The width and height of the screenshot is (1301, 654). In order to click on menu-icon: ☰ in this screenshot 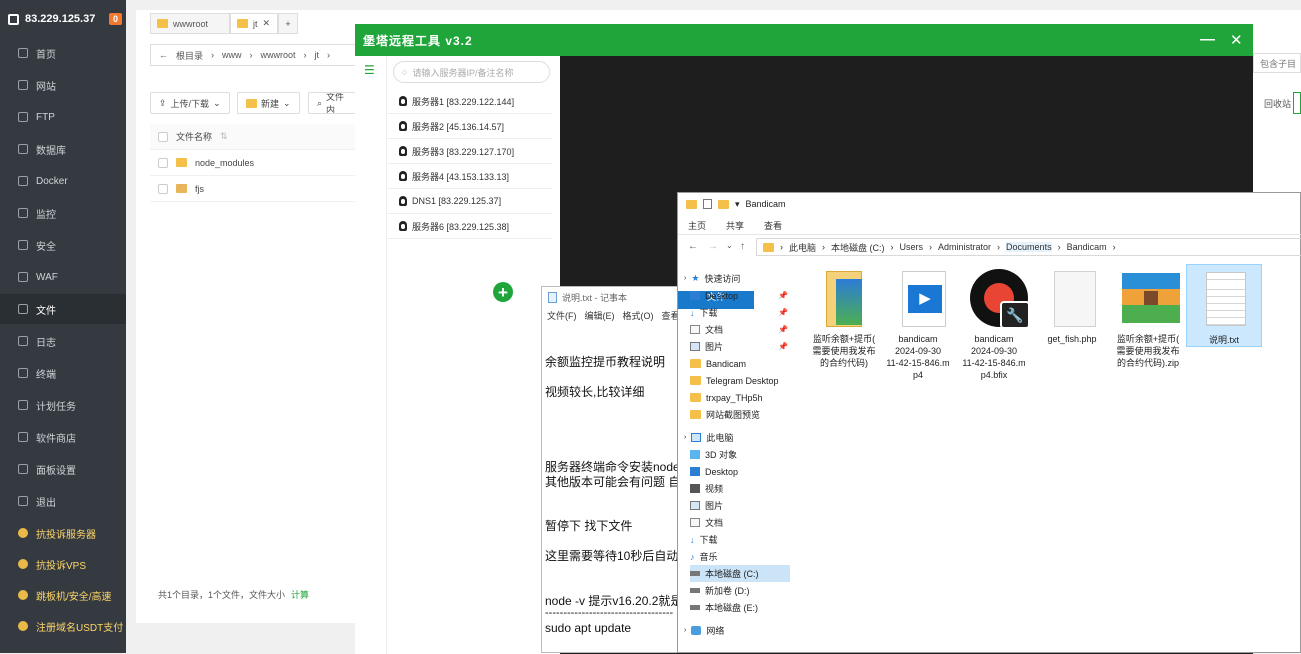, I will do `click(369, 70)`.